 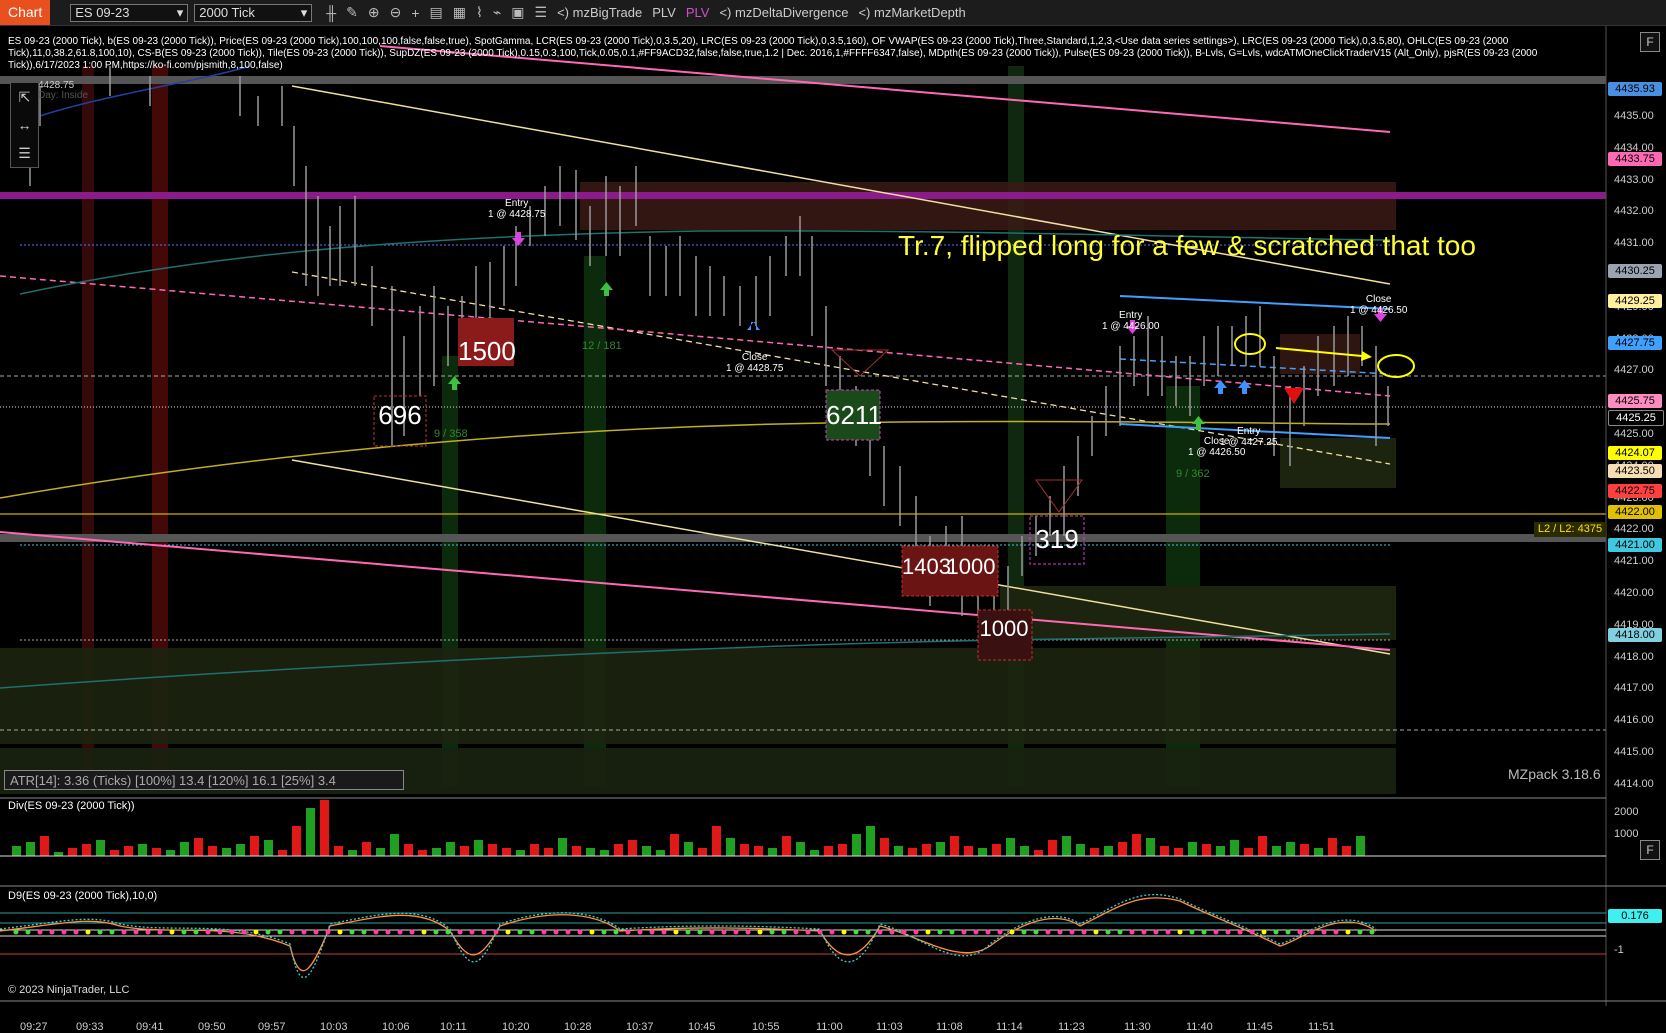 I want to click on instrument-selector: ES 09-23 ▾, so click(x=129, y=12).